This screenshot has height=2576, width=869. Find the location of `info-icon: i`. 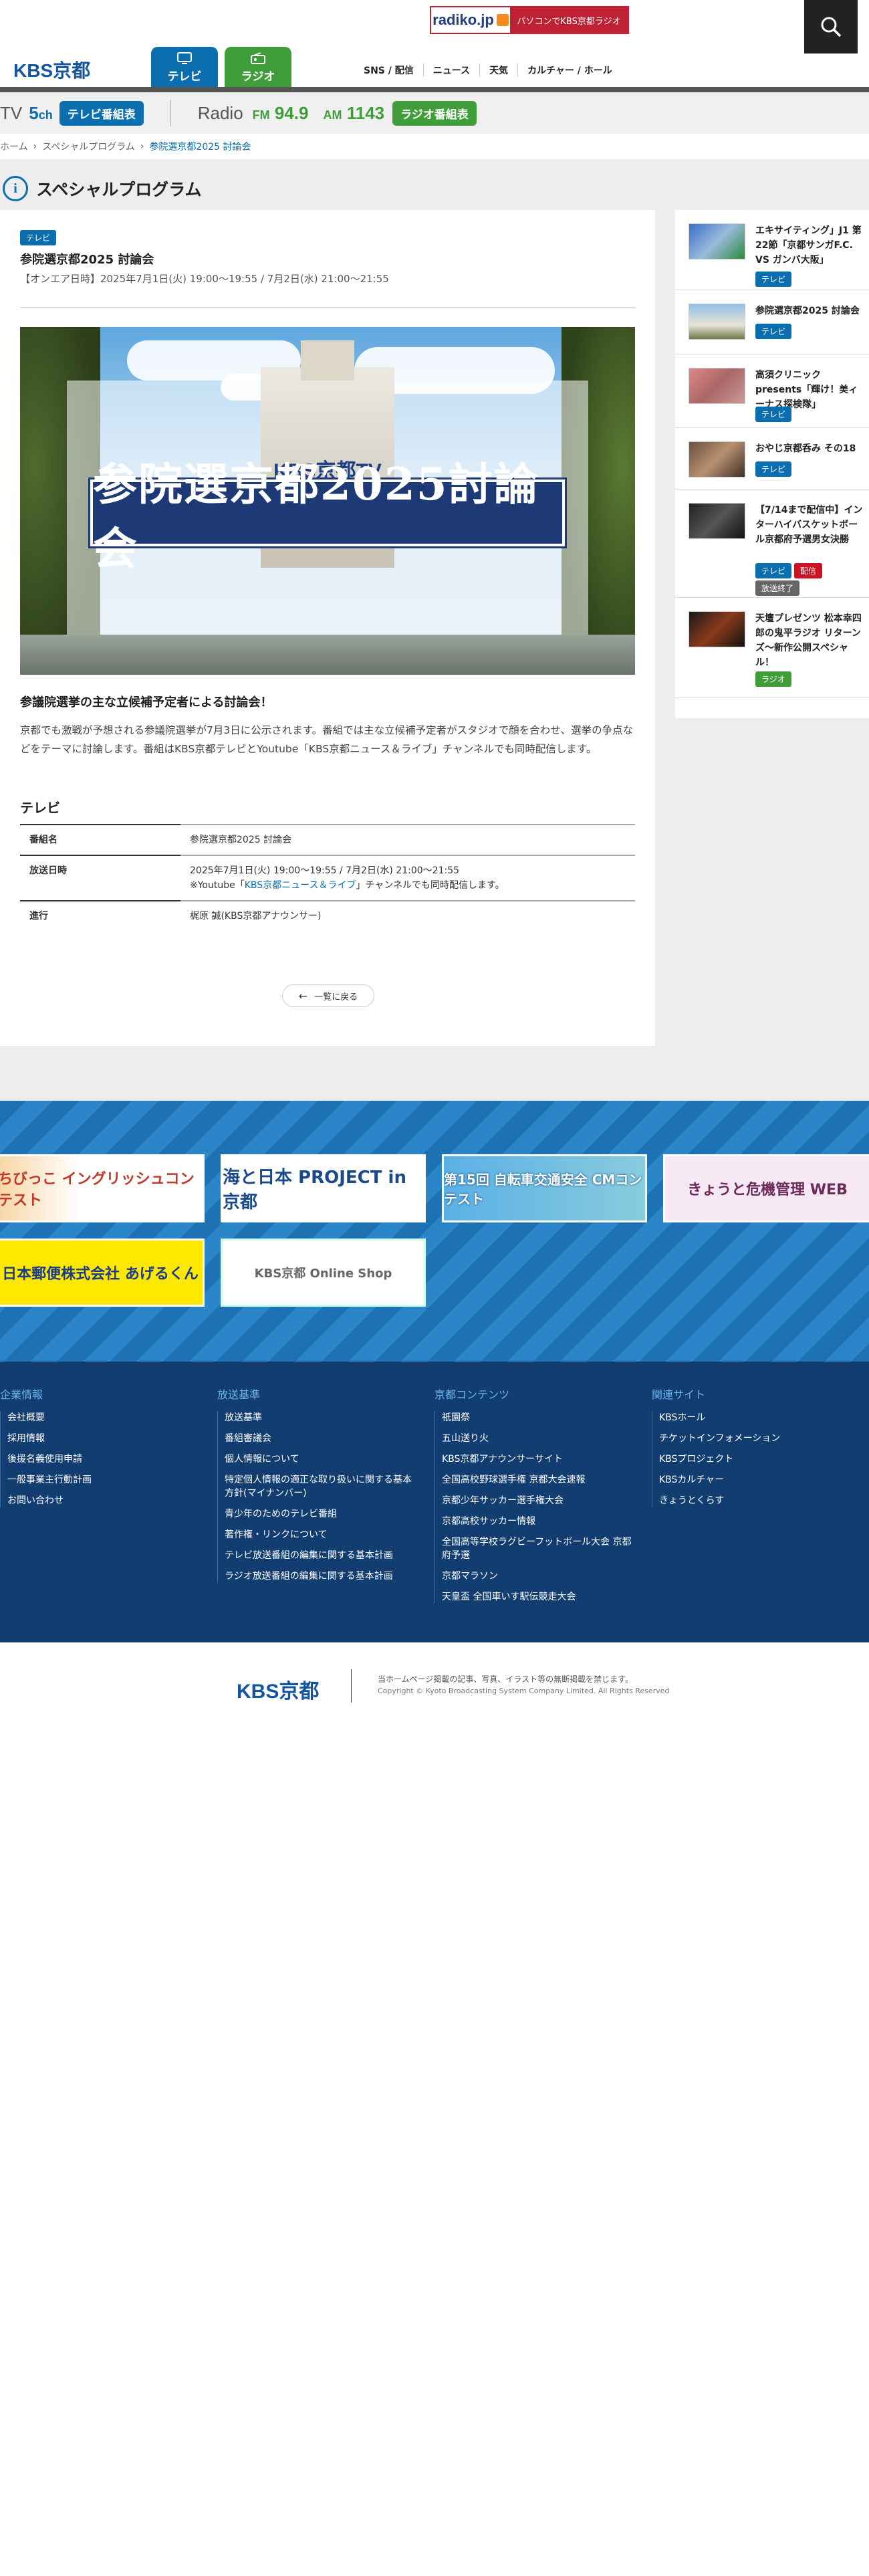

info-icon: i is located at coordinates (16, 188).